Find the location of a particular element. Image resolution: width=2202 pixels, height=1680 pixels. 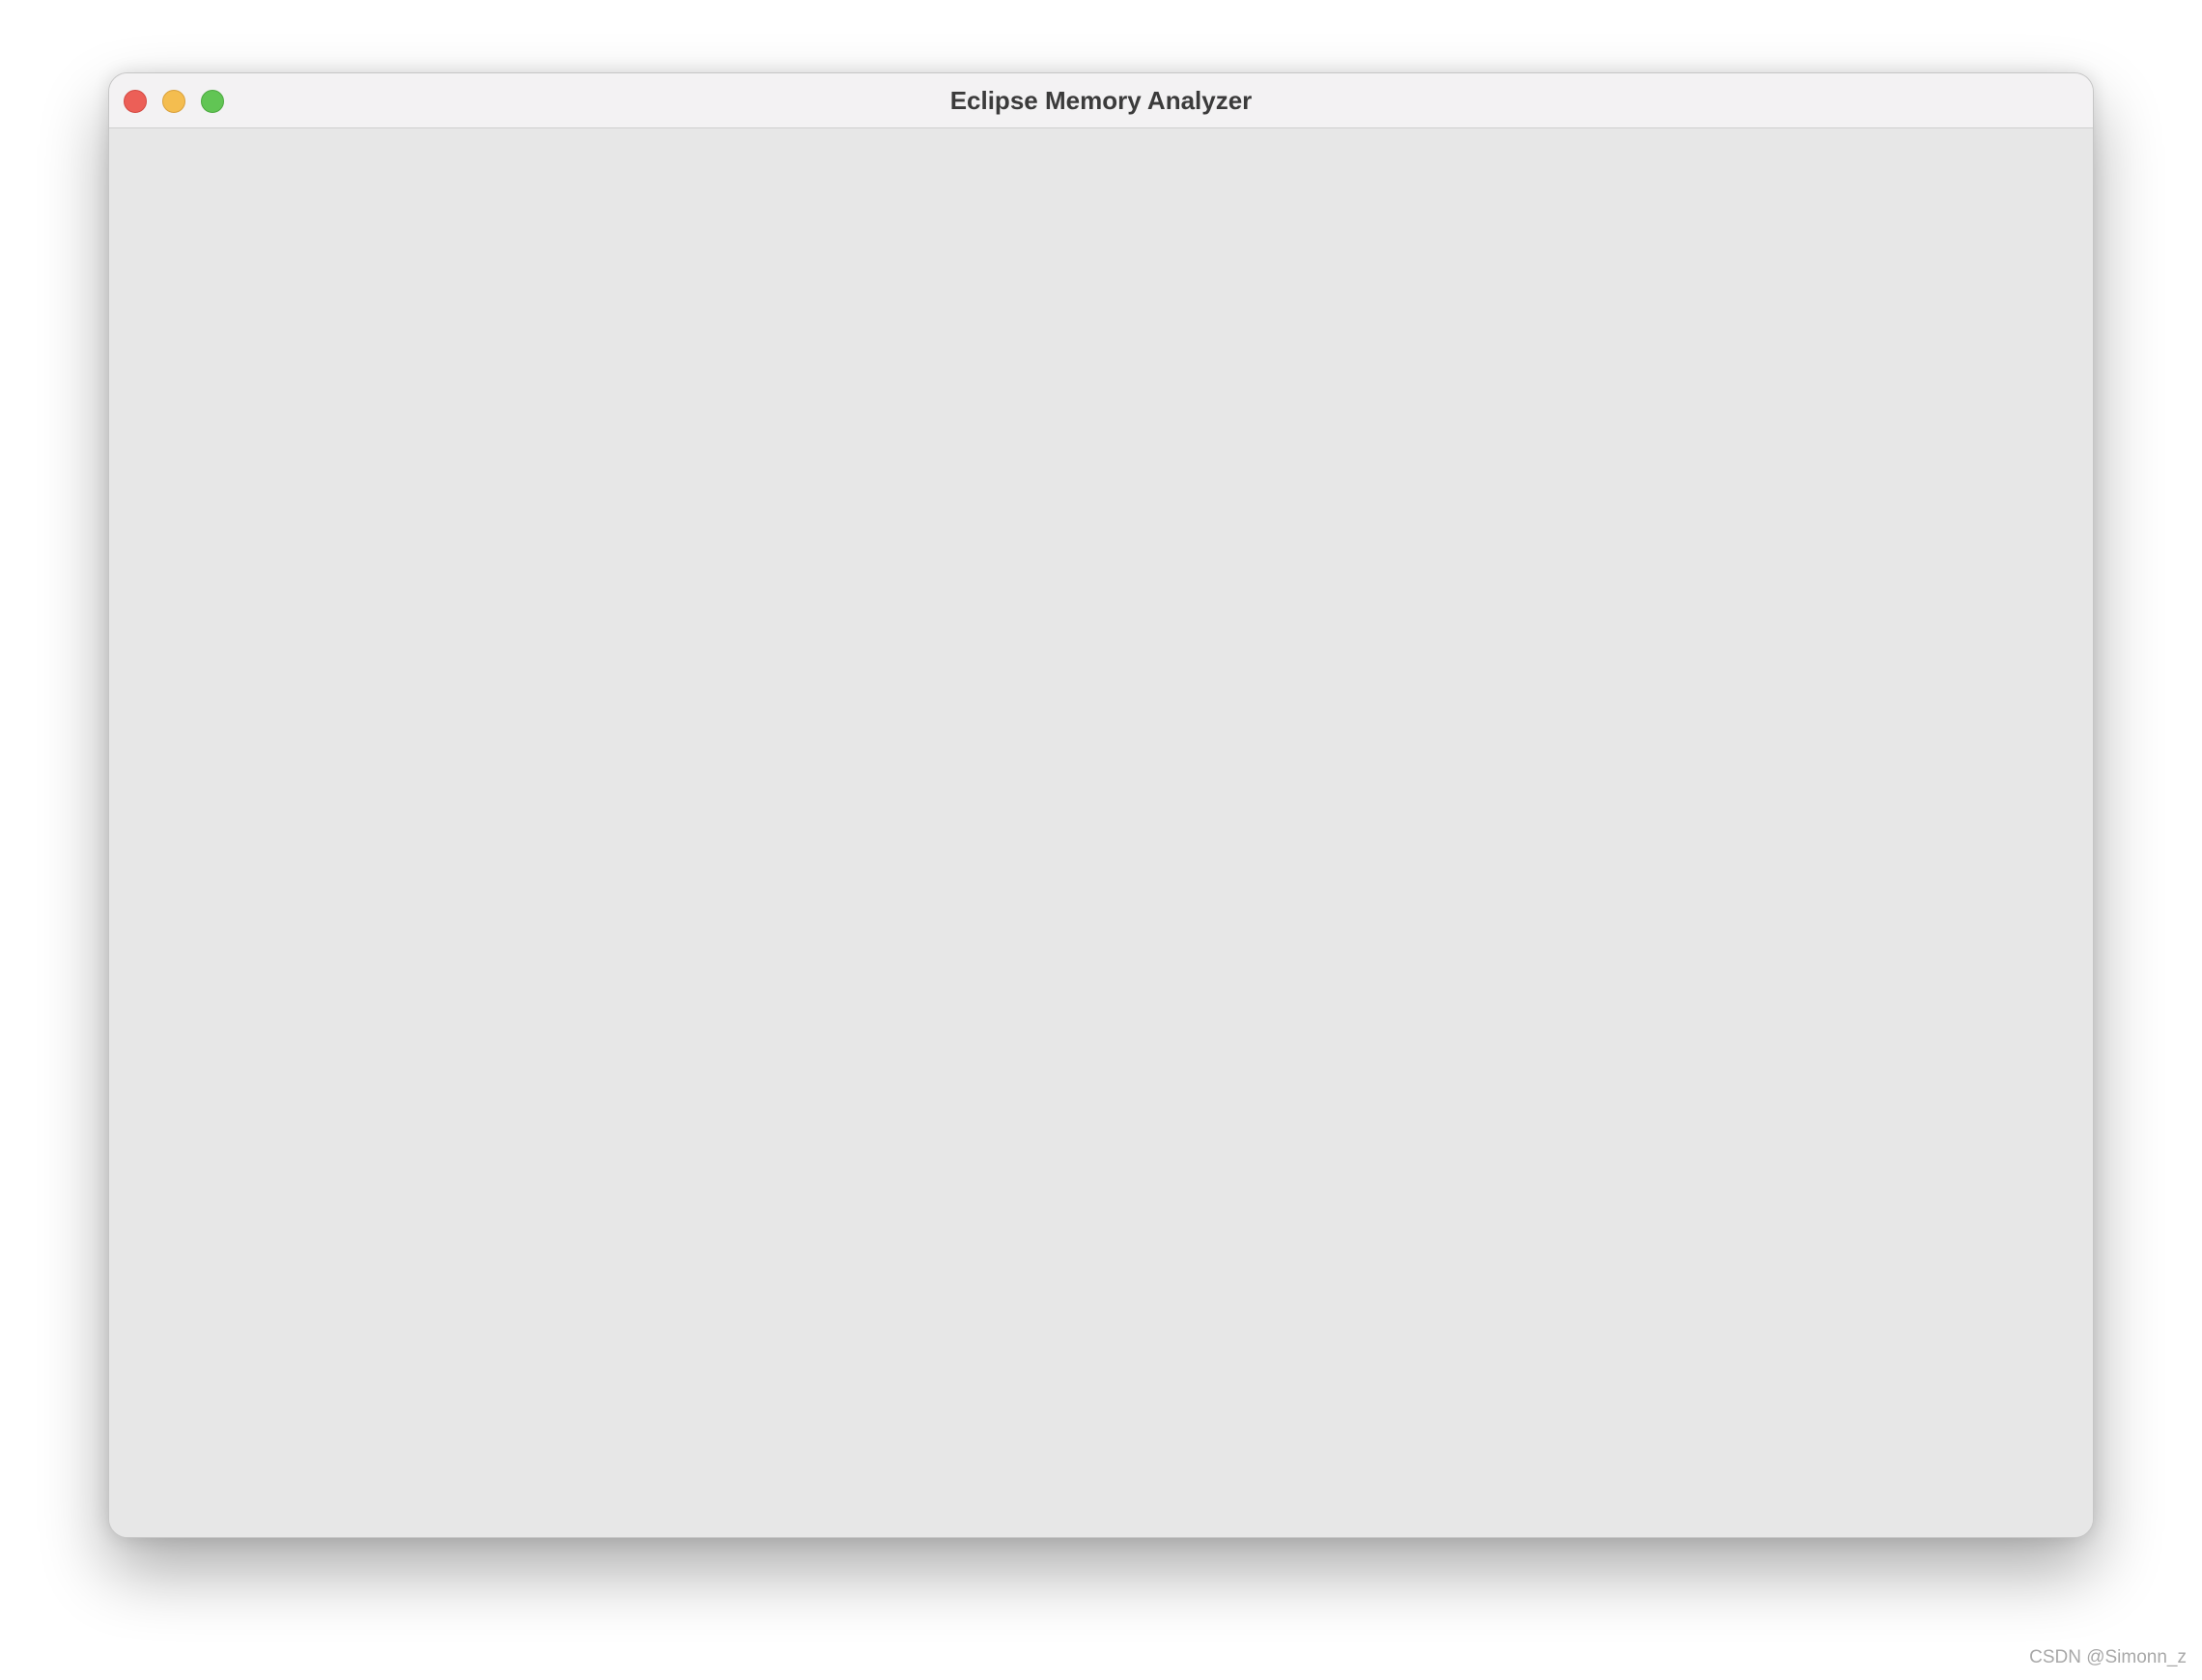

window-title: Eclipse Memory Analyzer is located at coordinates (1101, 101).